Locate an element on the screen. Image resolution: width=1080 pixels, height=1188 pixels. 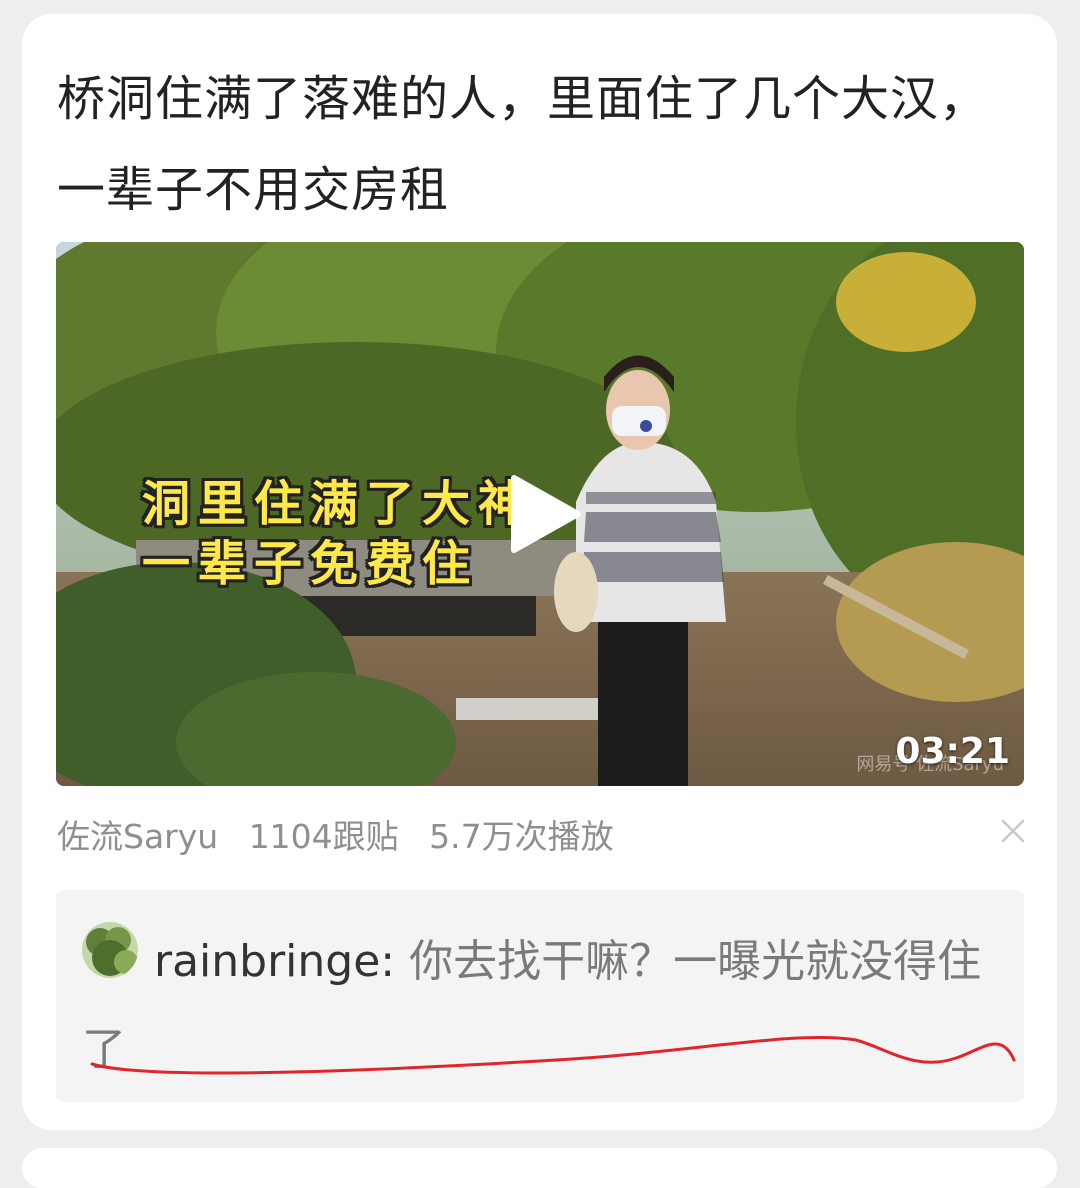
reply-count: 1104跟贴 is located at coordinates (323, 836).